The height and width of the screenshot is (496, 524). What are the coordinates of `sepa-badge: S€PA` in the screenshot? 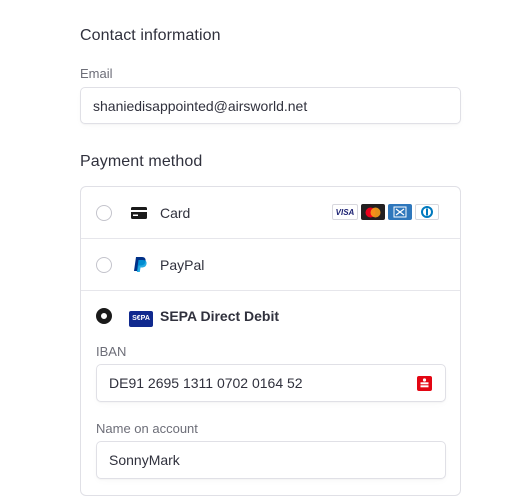 It's located at (141, 319).